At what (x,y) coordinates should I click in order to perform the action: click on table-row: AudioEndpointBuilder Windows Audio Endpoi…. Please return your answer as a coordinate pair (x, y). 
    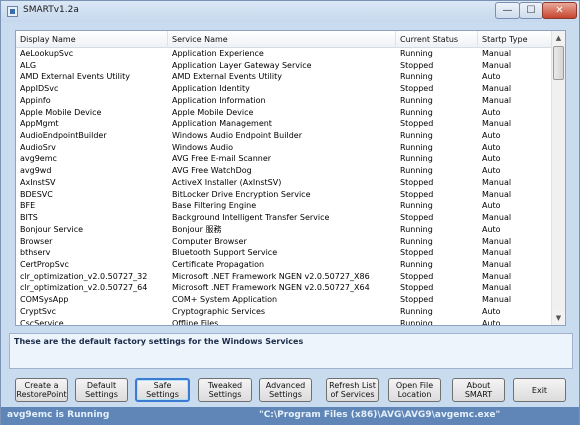
    Looking at the image, I should click on (284, 136).